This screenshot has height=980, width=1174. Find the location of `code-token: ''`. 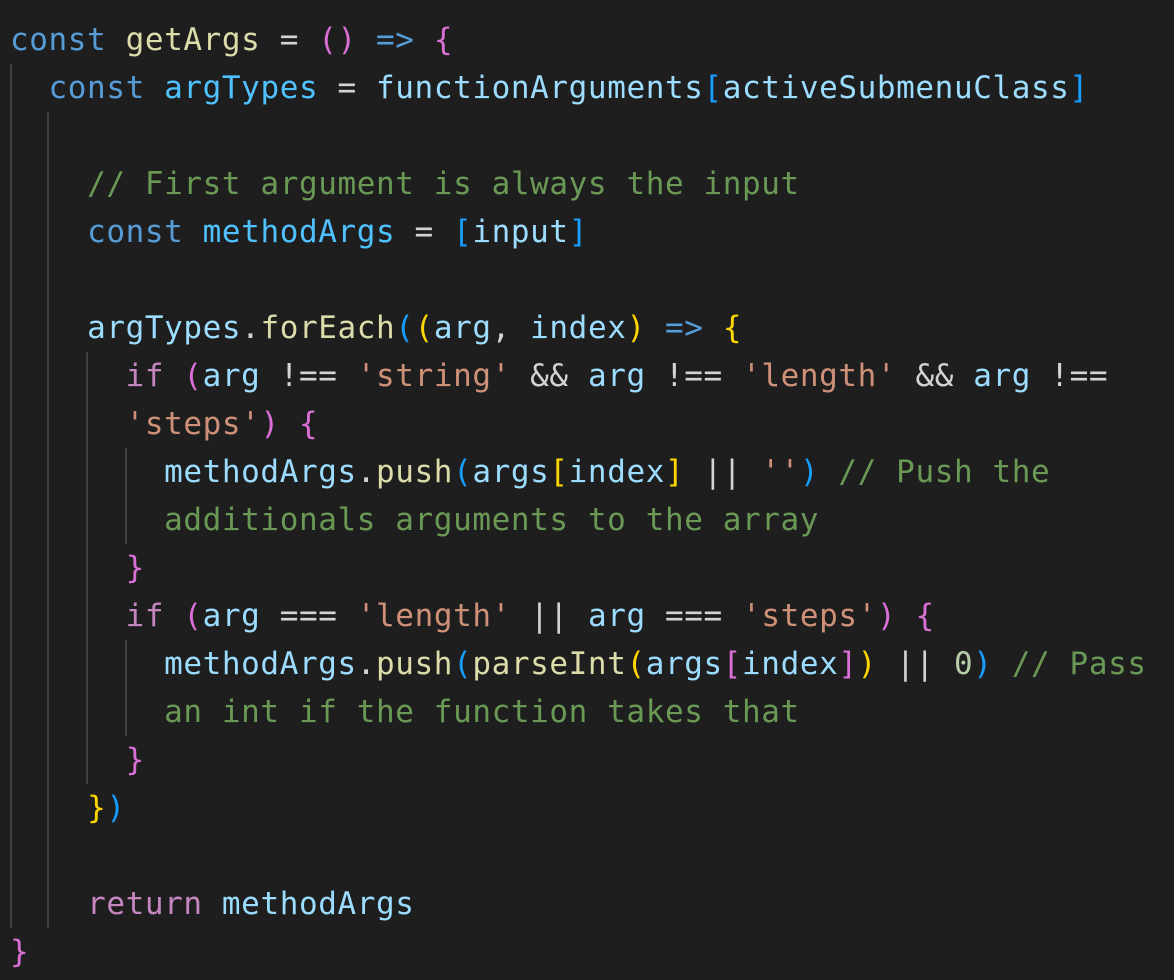

code-token: '' is located at coordinates (780, 472).